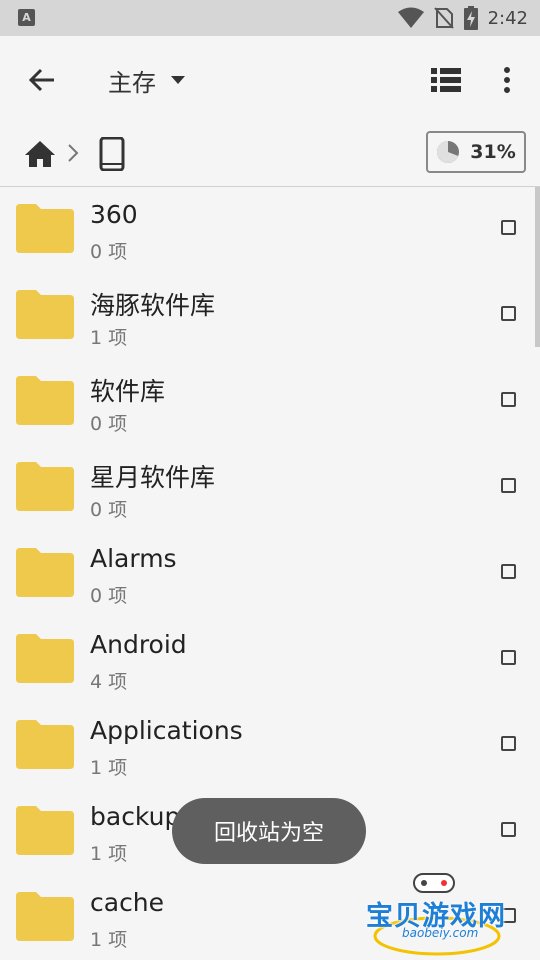  Describe the element at coordinates (153, 477) in the screenshot. I see `file-name: 星月软件库` at that location.